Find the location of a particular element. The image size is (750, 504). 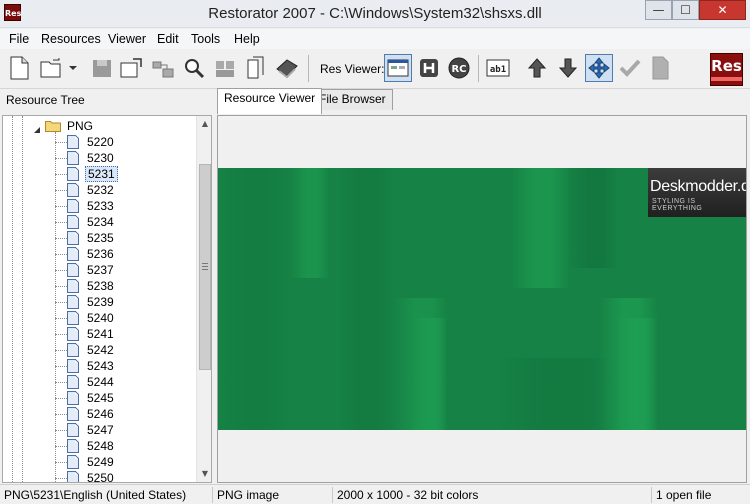

tree-item-5230: 5230 is located at coordinates (127, 158).